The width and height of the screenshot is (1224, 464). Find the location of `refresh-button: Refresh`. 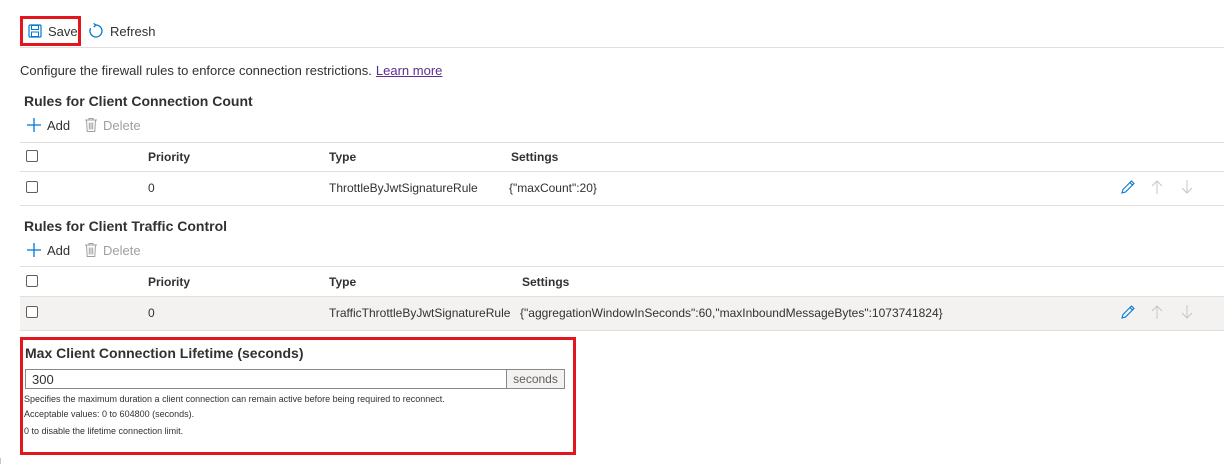

refresh-button: Refresh is located at coordinates (122, 31).